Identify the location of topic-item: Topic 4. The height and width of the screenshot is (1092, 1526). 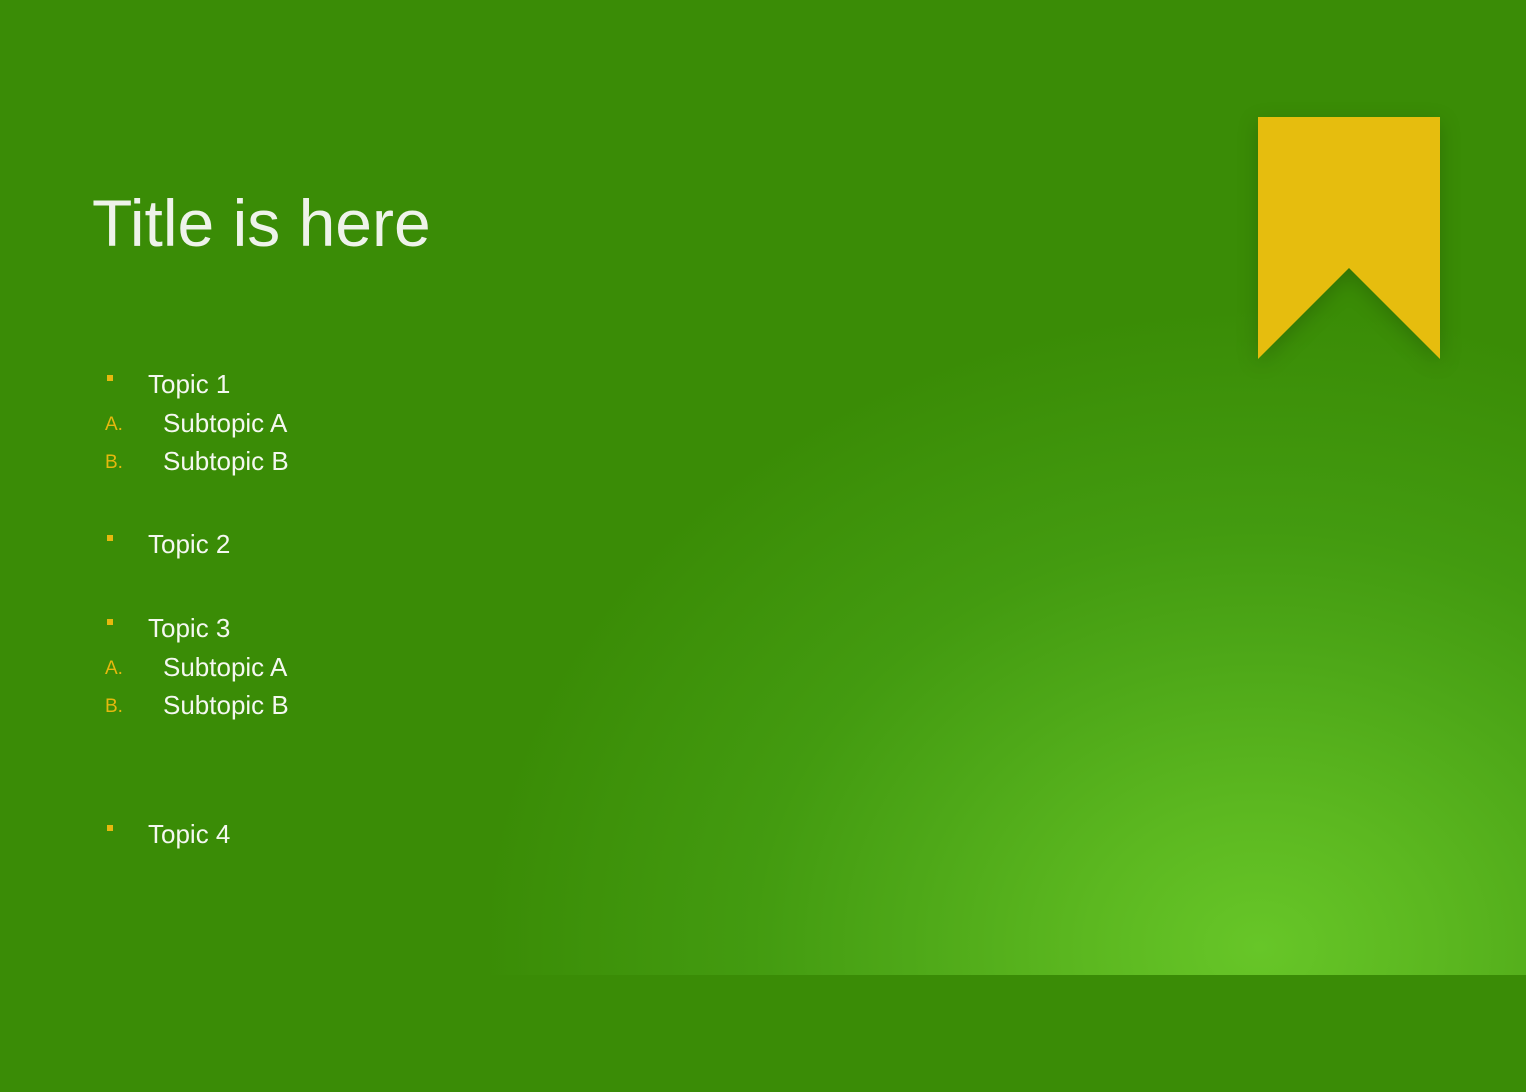
(189, 834).